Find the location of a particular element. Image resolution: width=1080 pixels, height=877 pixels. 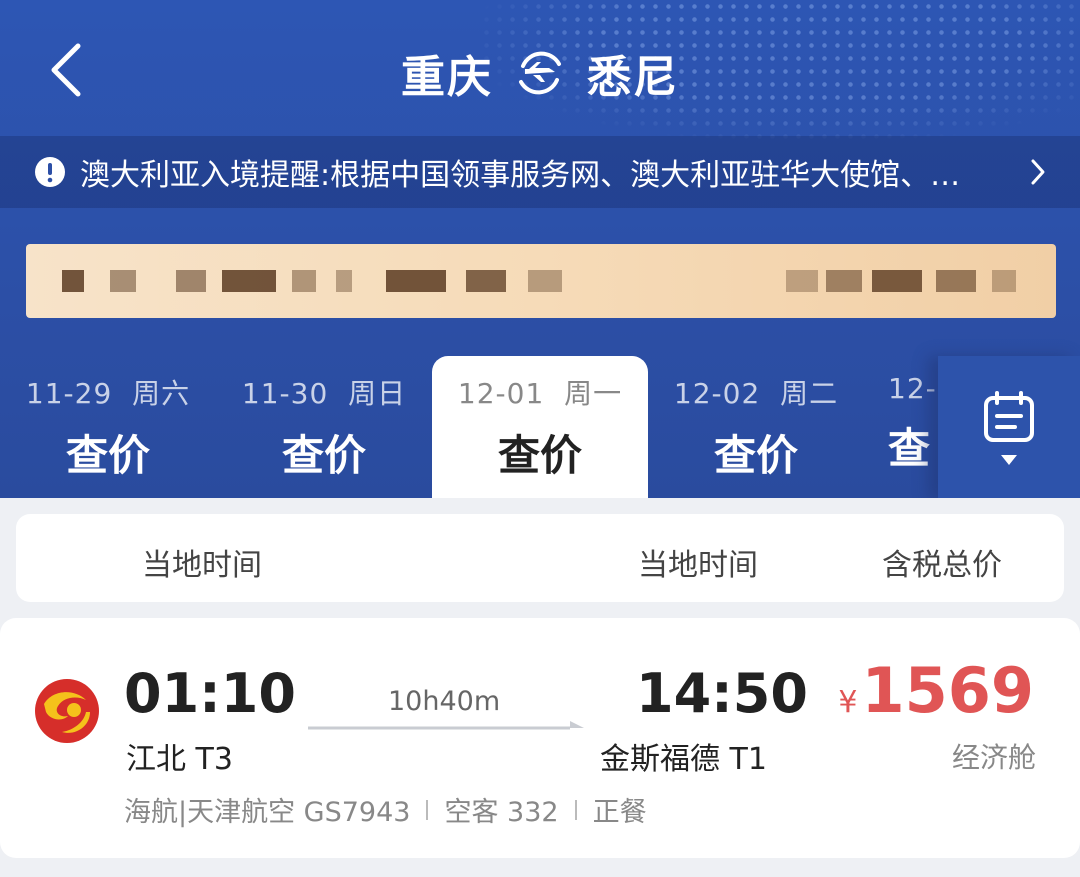

caret-down-icon is located at coordinates (1009, 460).